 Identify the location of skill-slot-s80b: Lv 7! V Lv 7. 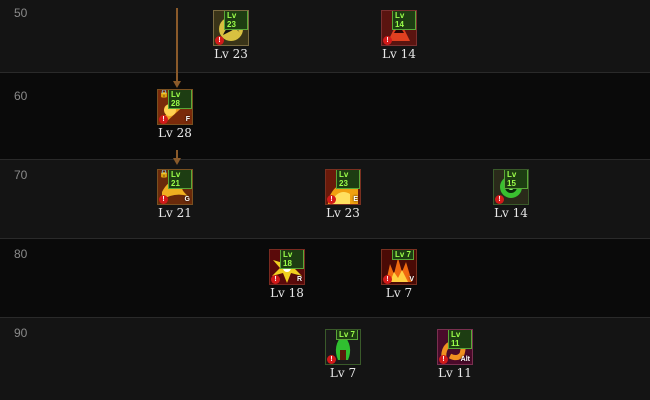
(399, 276).